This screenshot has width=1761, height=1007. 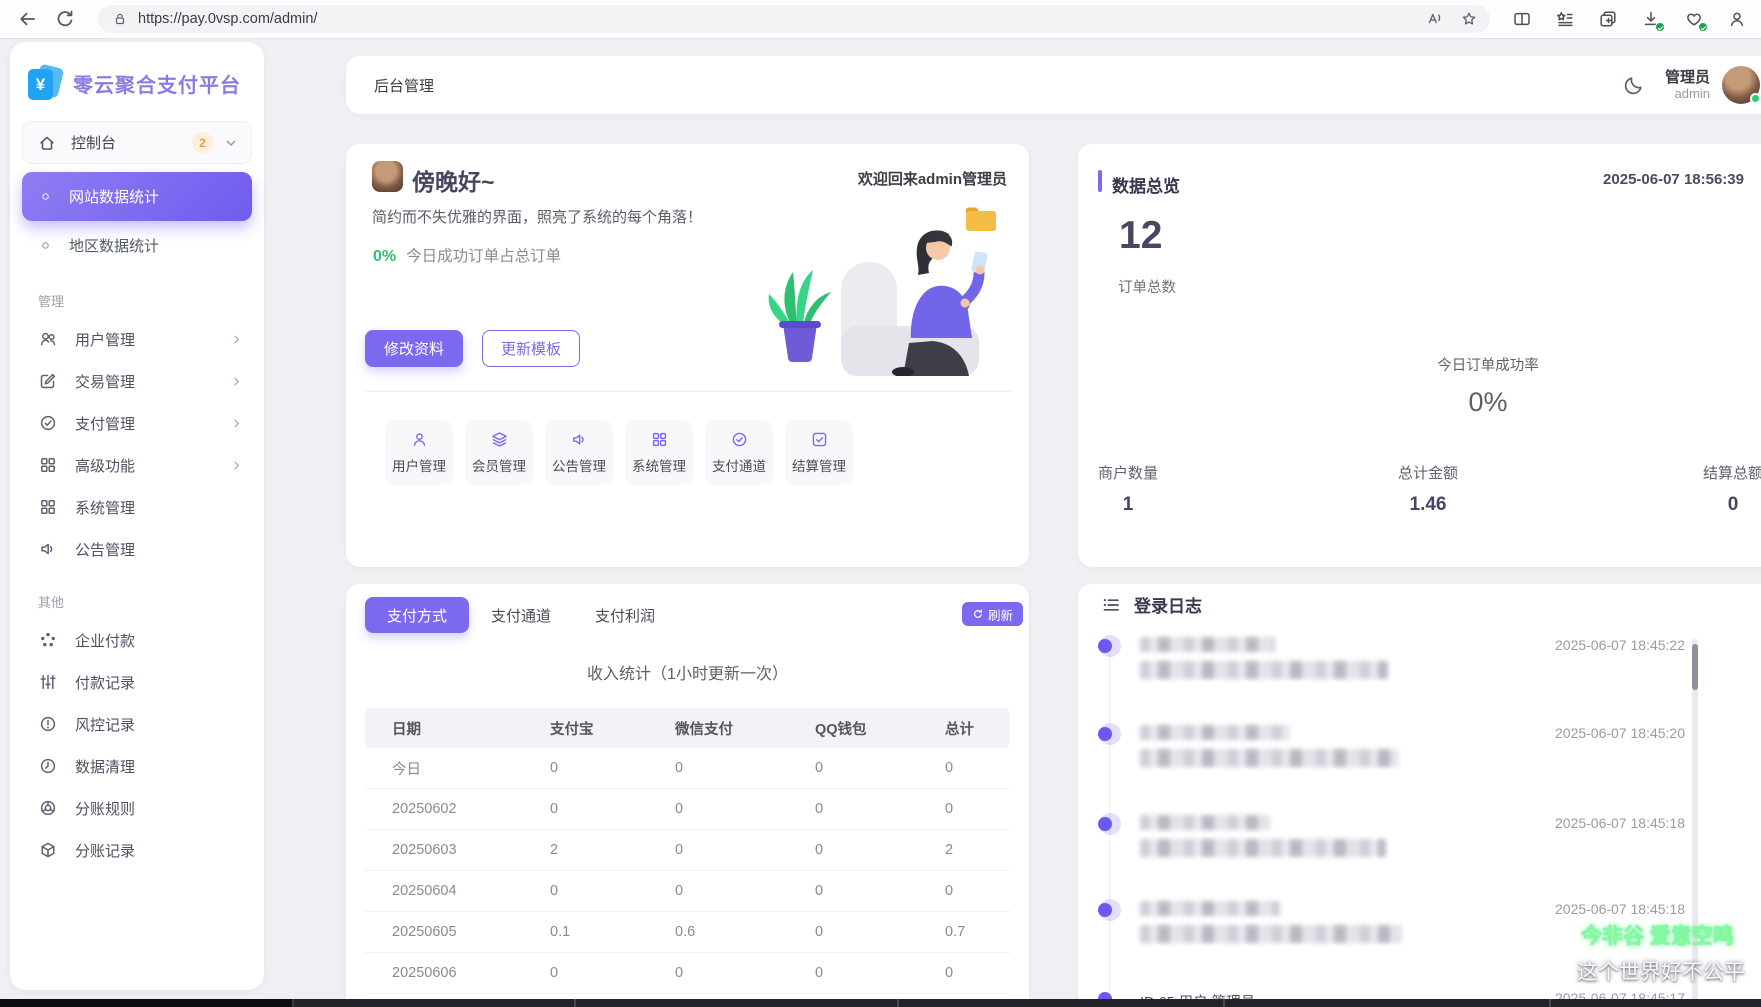 What do you see at coordinates (1105, 734) in the screenshot?
I see `timeline-dot-icon` at bounding box center [1105, 734].